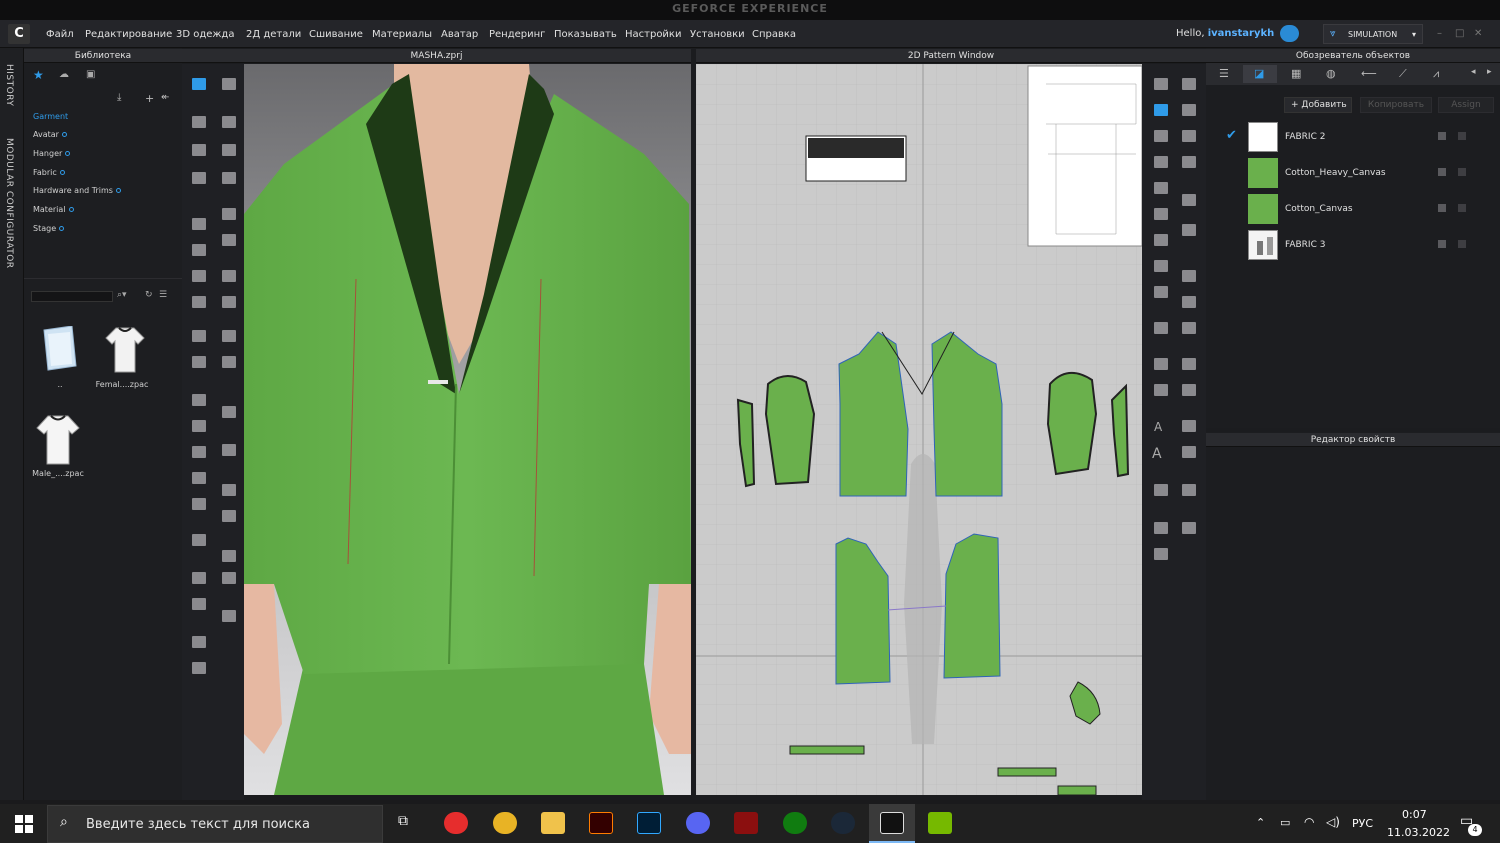 The height and width of the screenshot is (843, 1500). What do you see at coordinates (199, 400) in the screenshot?
I see `texture-icon` at bounding box center [199, 400].